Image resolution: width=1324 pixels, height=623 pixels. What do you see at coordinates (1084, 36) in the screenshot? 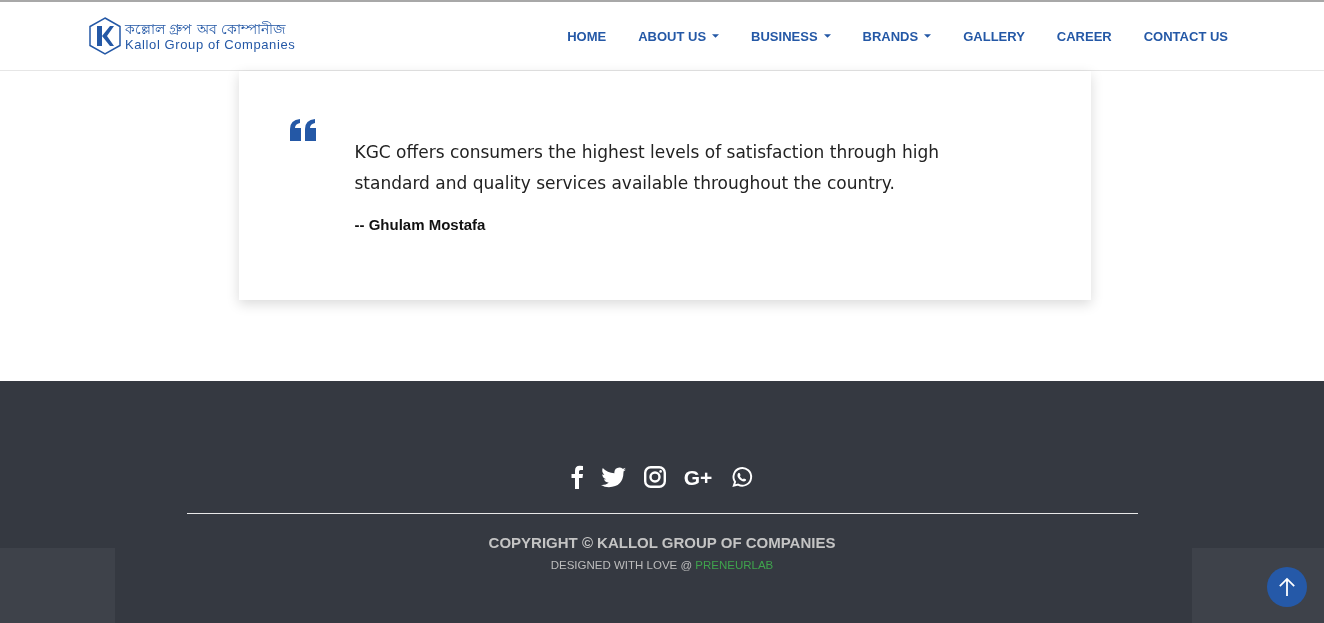
I see `nav-link: CAREER` at bounding box center [1084, 36].